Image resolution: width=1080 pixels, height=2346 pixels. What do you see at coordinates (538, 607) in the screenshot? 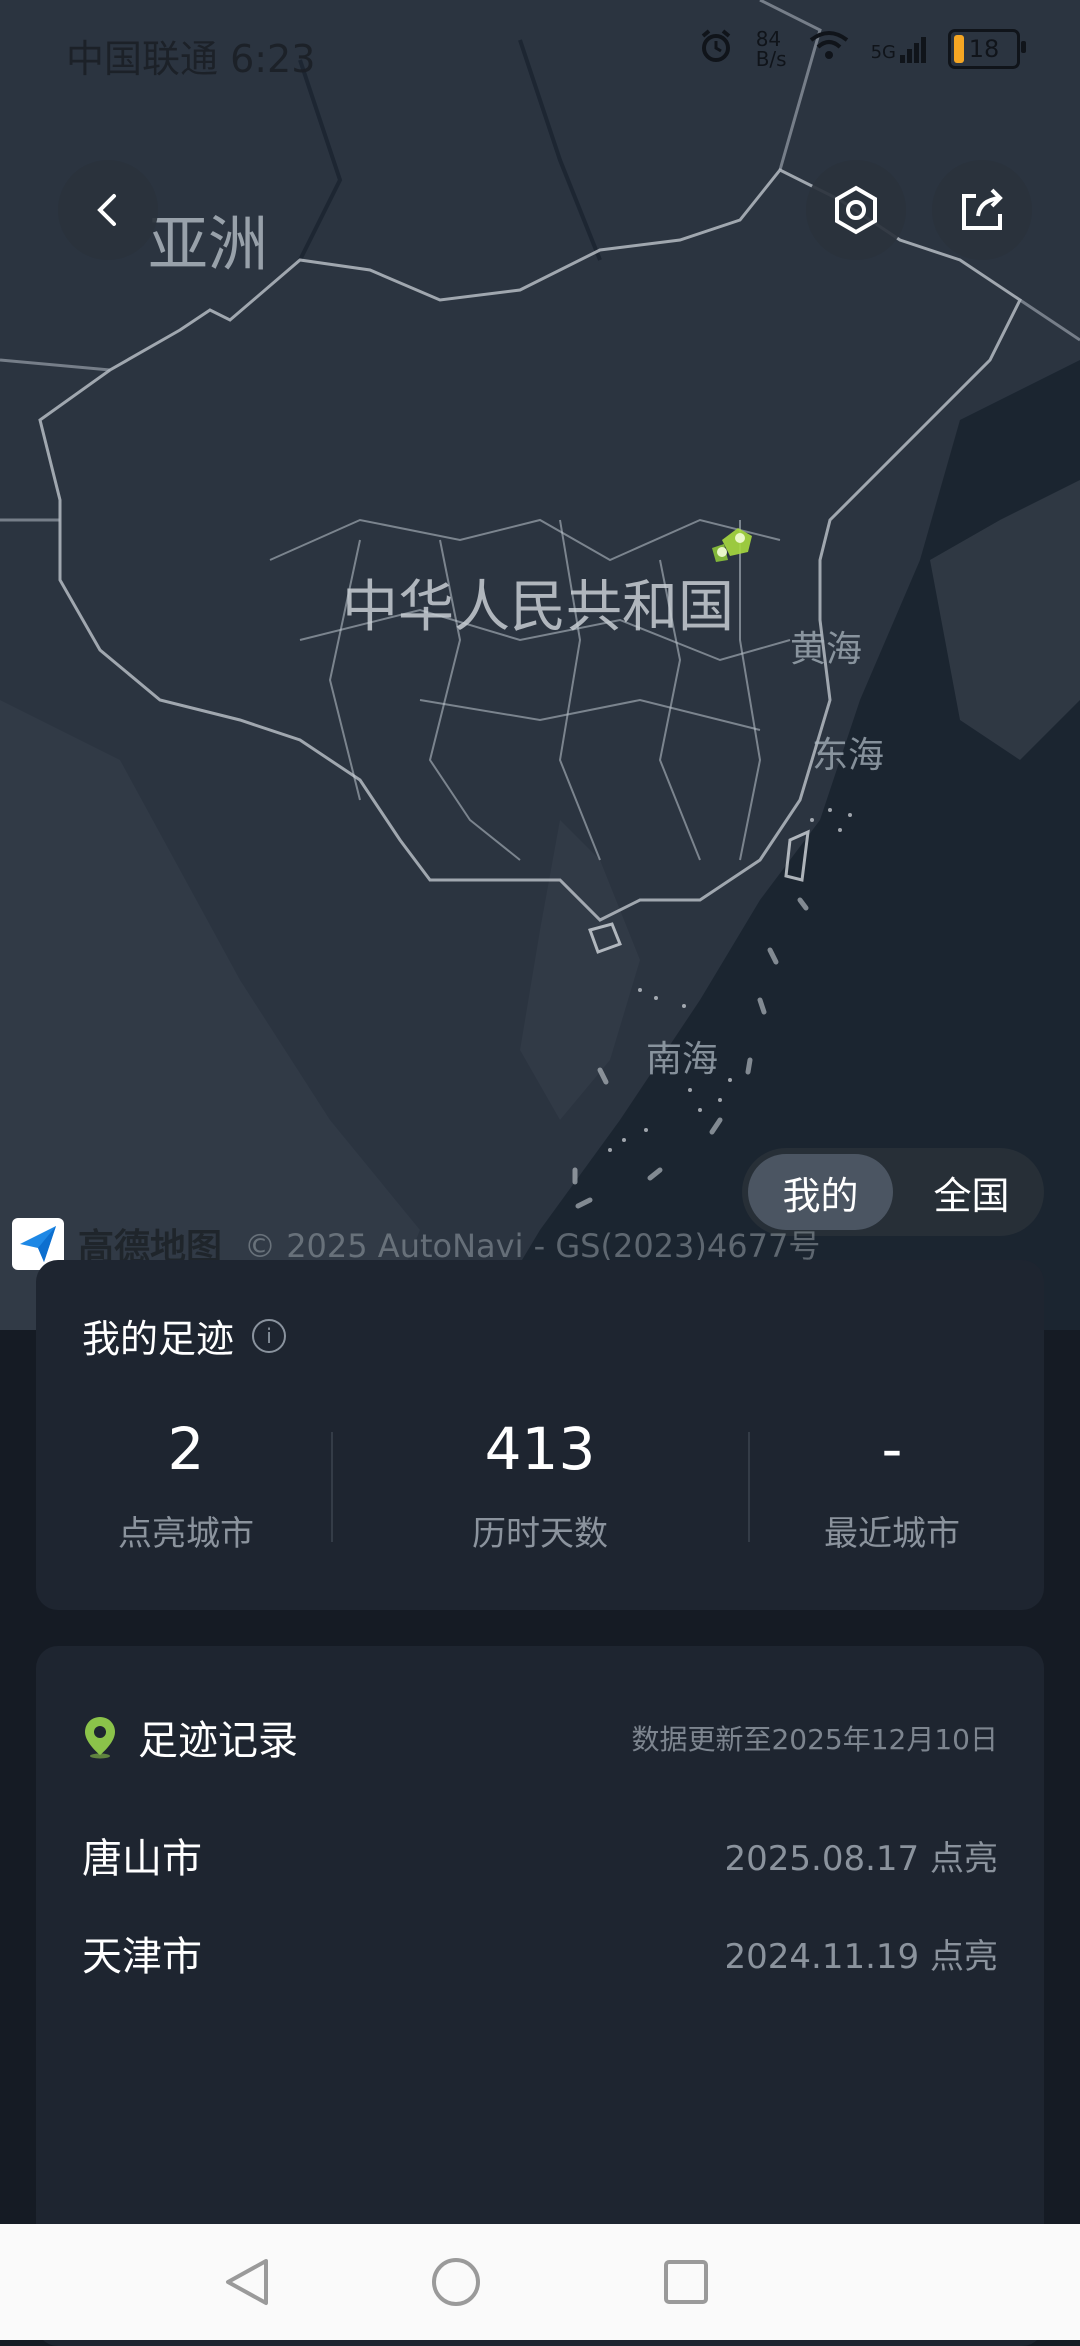
I see `country-label: 中华人民共和国` at bounding box center [538, 607].